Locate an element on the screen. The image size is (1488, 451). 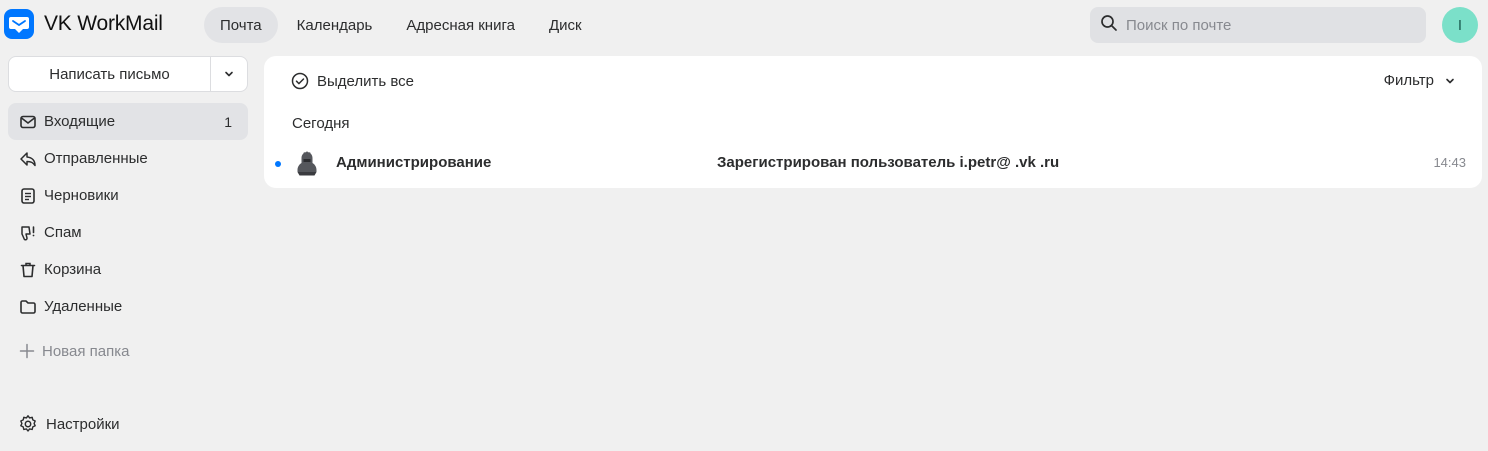
compose-control: Написать письмо is located at coordinates (128, 74).